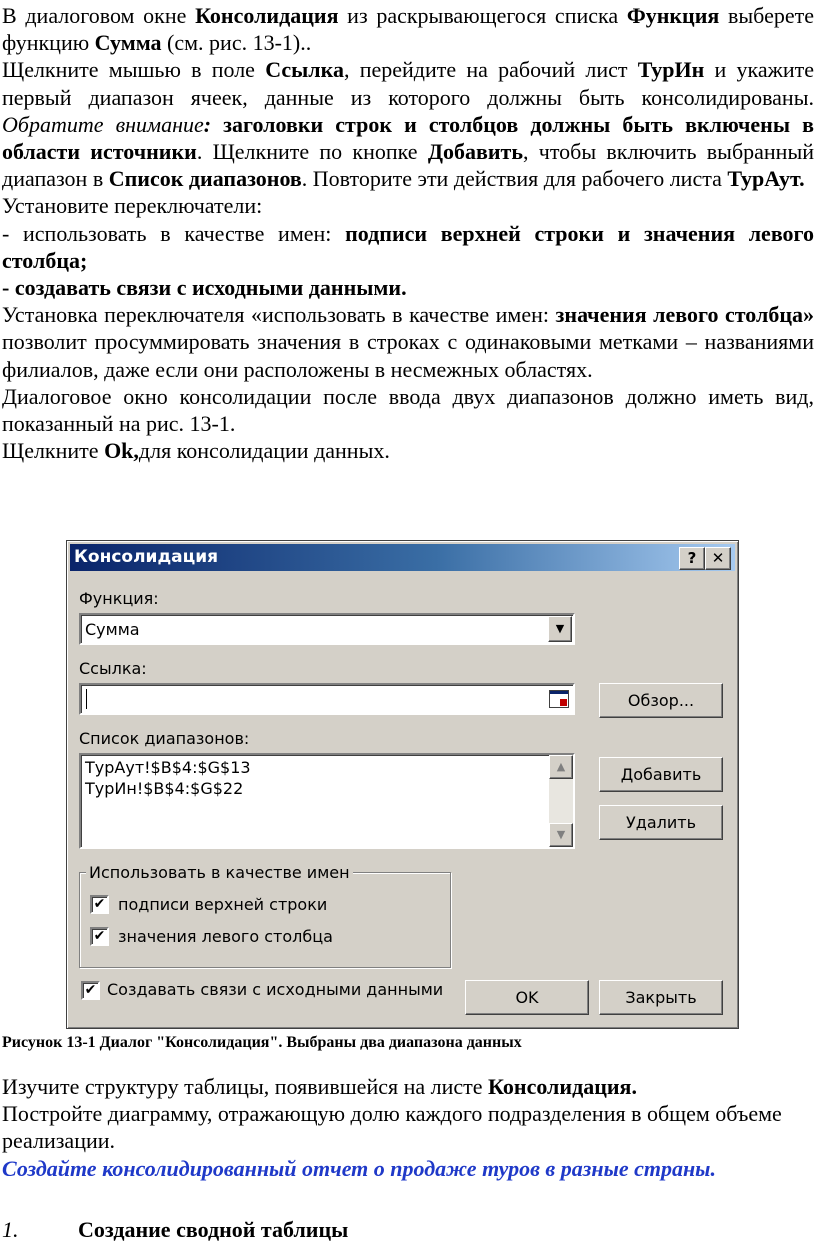 The width and height of the screenshot is (816, 1247). What do you see at coordinates (168, 767) in the screenshot?
I see `range-list-item: ТурАут!$B$4:$G$13` at bounding box center [168, 767].